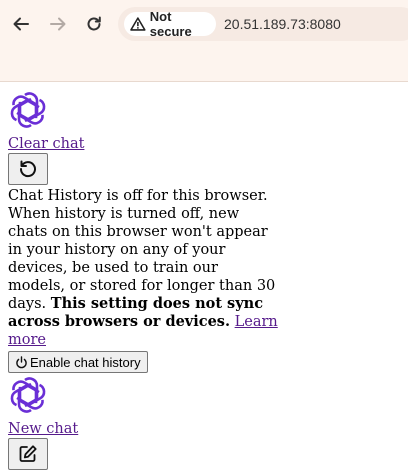 The height and width of the screenshot is (470, 408). I want to click on security-label: Not secure, so click(170, 24).